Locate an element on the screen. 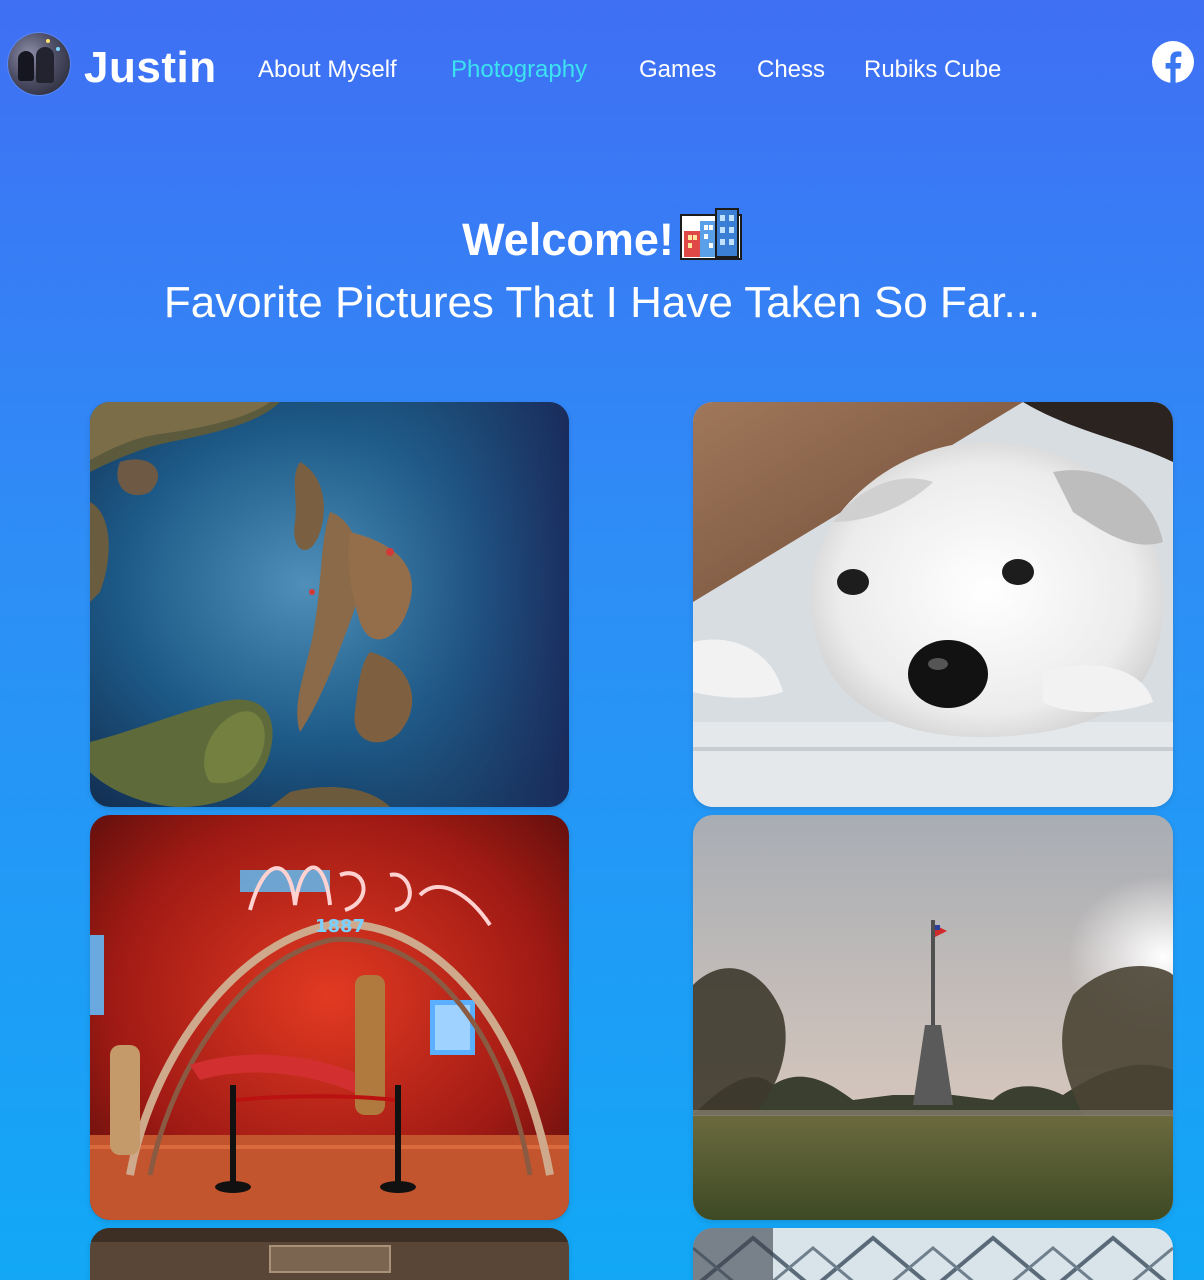  nav-link-chess: Chess is located at coordinates (791, 70).